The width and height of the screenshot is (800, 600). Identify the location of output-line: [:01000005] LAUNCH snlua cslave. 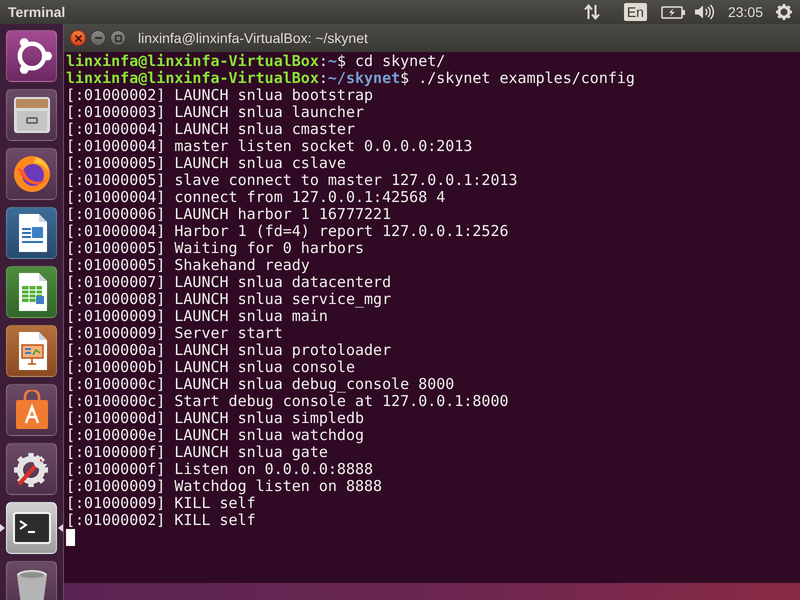
(206, 163).